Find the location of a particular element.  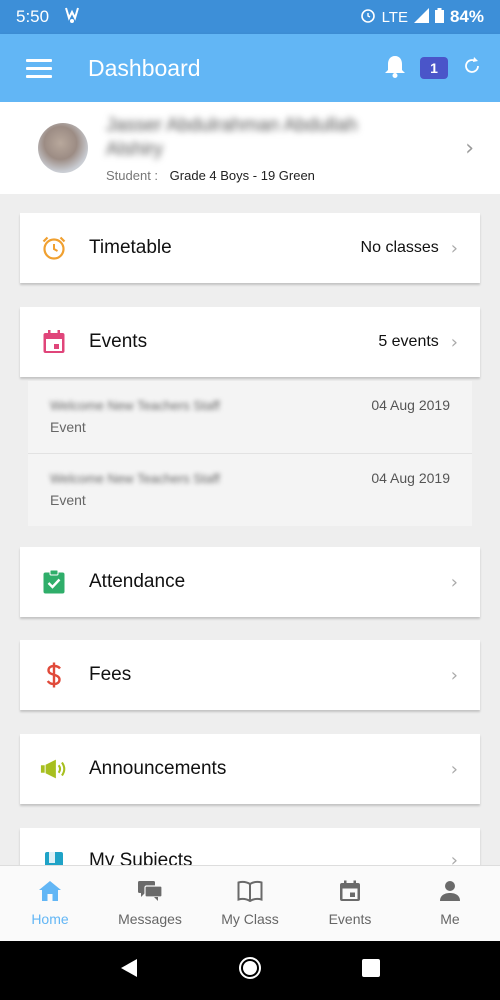

fees-label: Fees is located at coordinates (110, 674).